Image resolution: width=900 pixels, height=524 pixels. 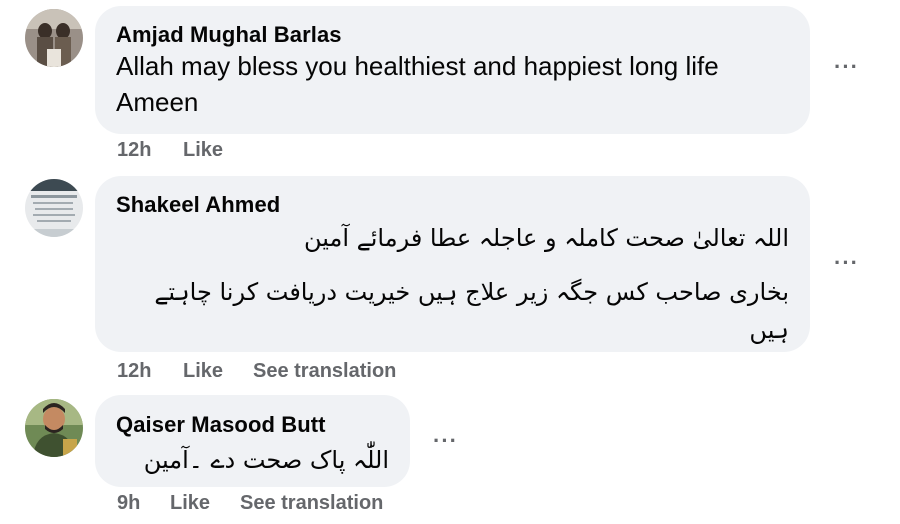 What do you see at coordinates (198, 205) in the screenshot?
I see `comment-author: Shakeel Ahmed` at bounding box center [198, 205].